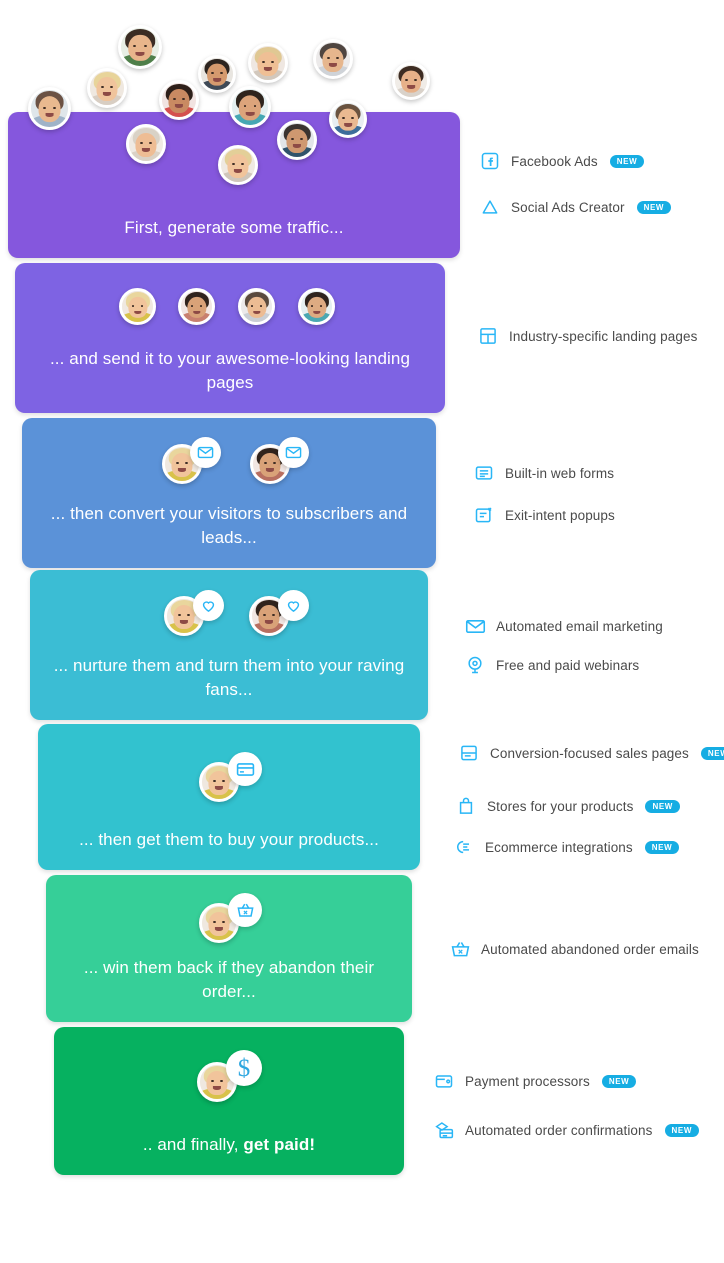 The width and height of the screenshot is (724, 1263). I want to click on facebook-icon, so click(490, 161).